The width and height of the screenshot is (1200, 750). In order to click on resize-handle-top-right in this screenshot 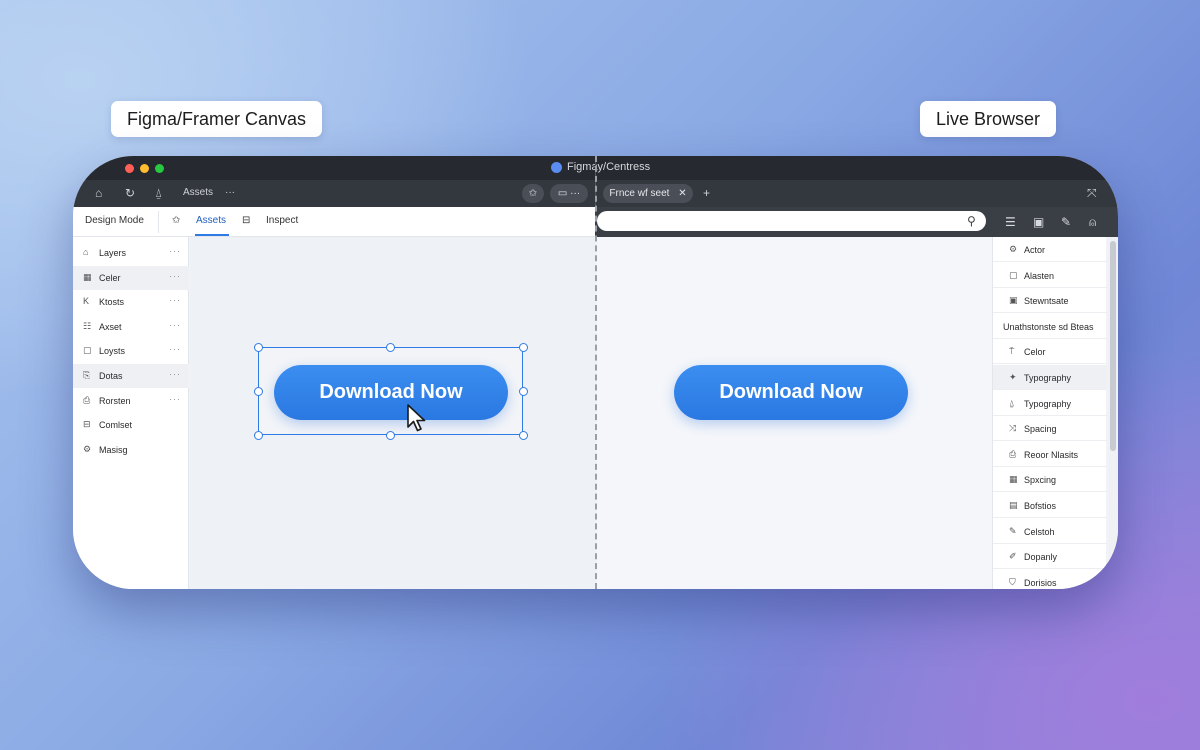, I will do `click(523, 347)`.